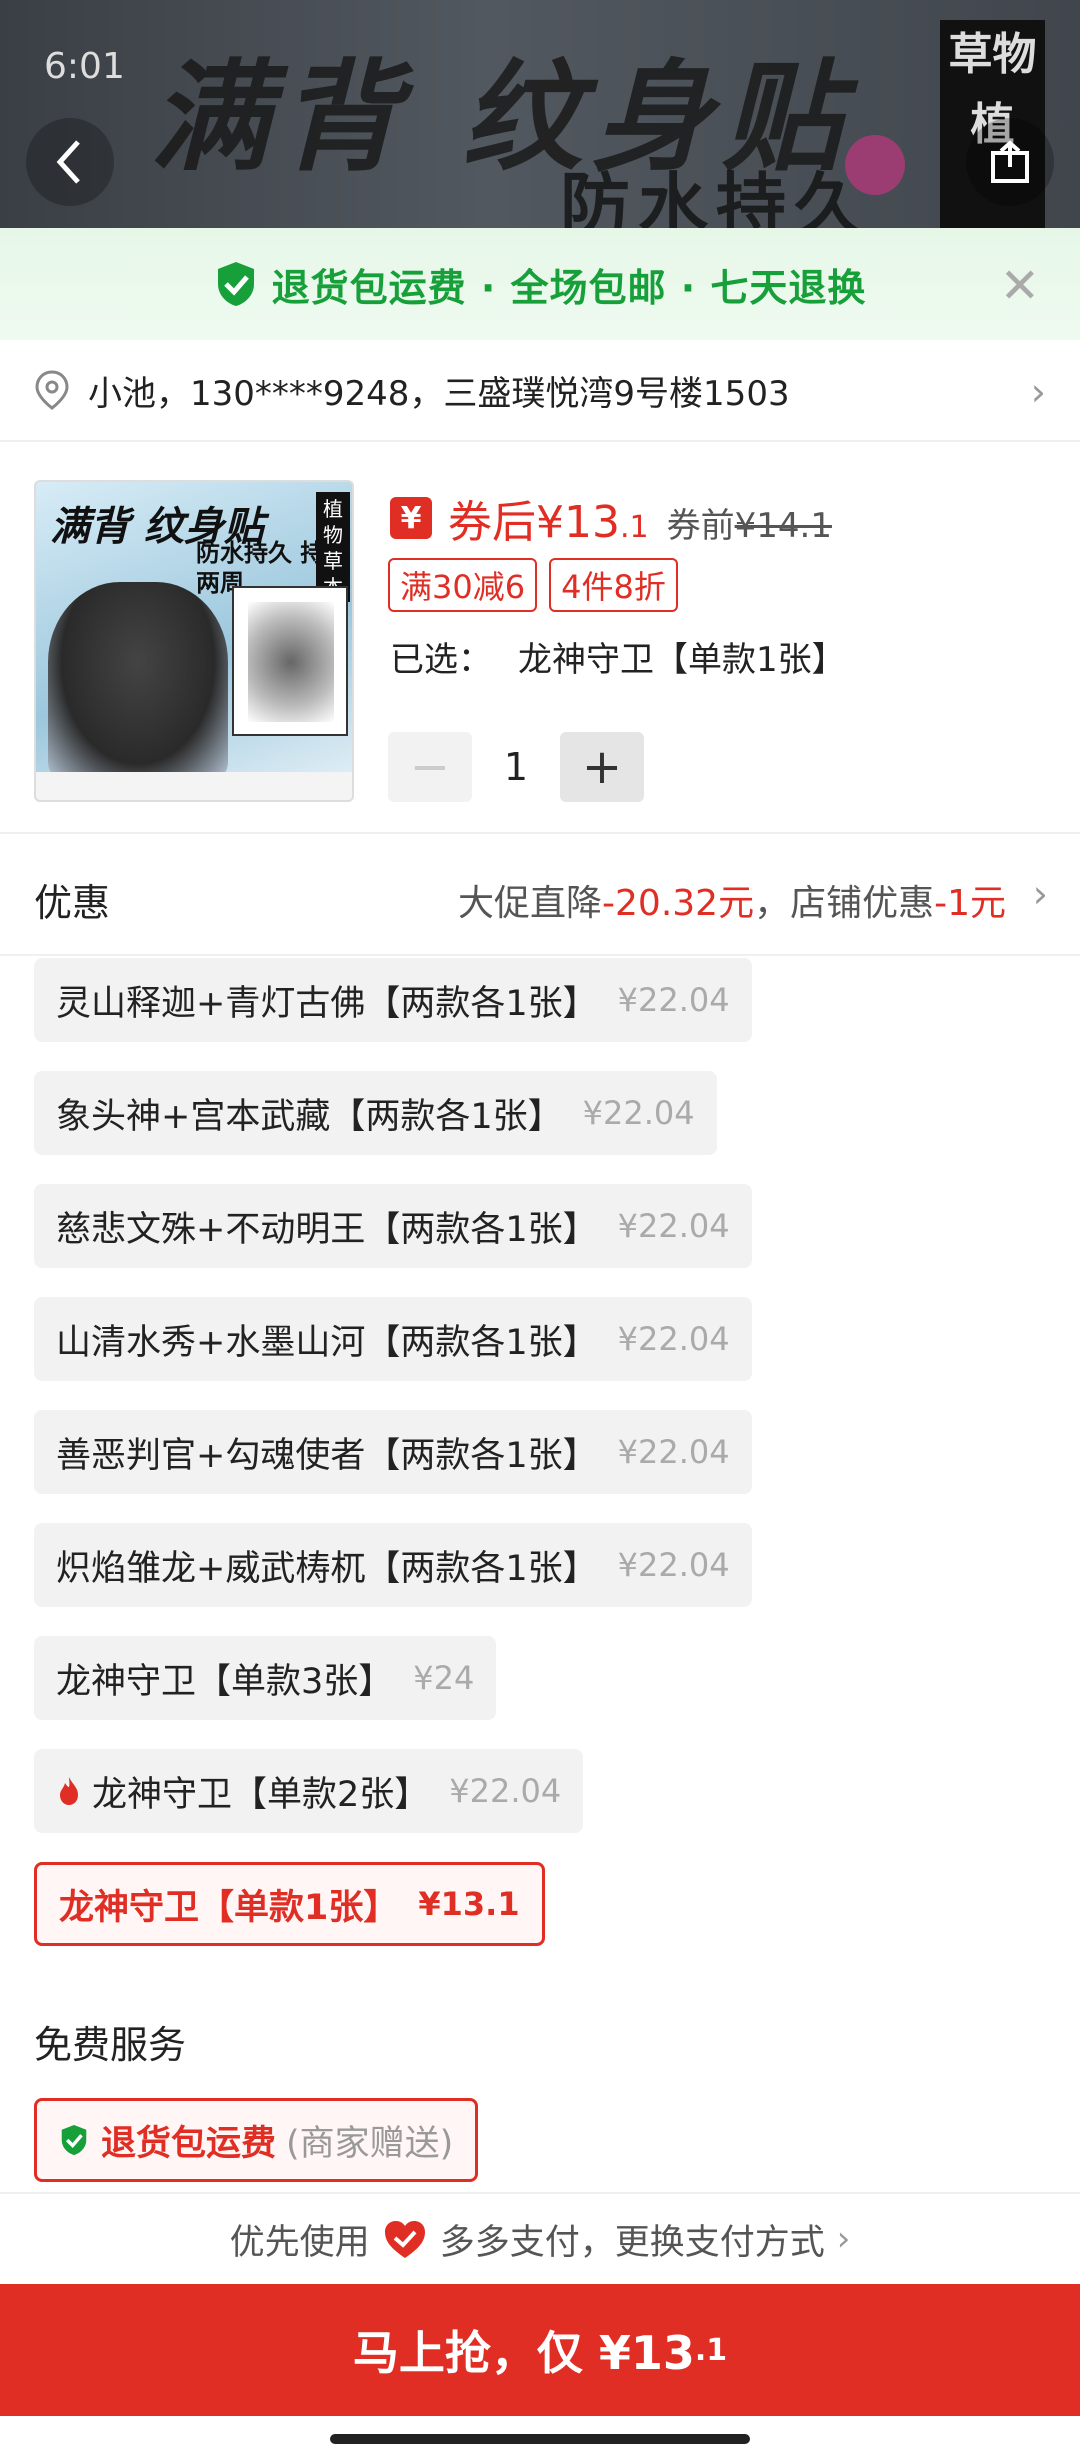  I want to click on increase-button: +, so click(602, 767).